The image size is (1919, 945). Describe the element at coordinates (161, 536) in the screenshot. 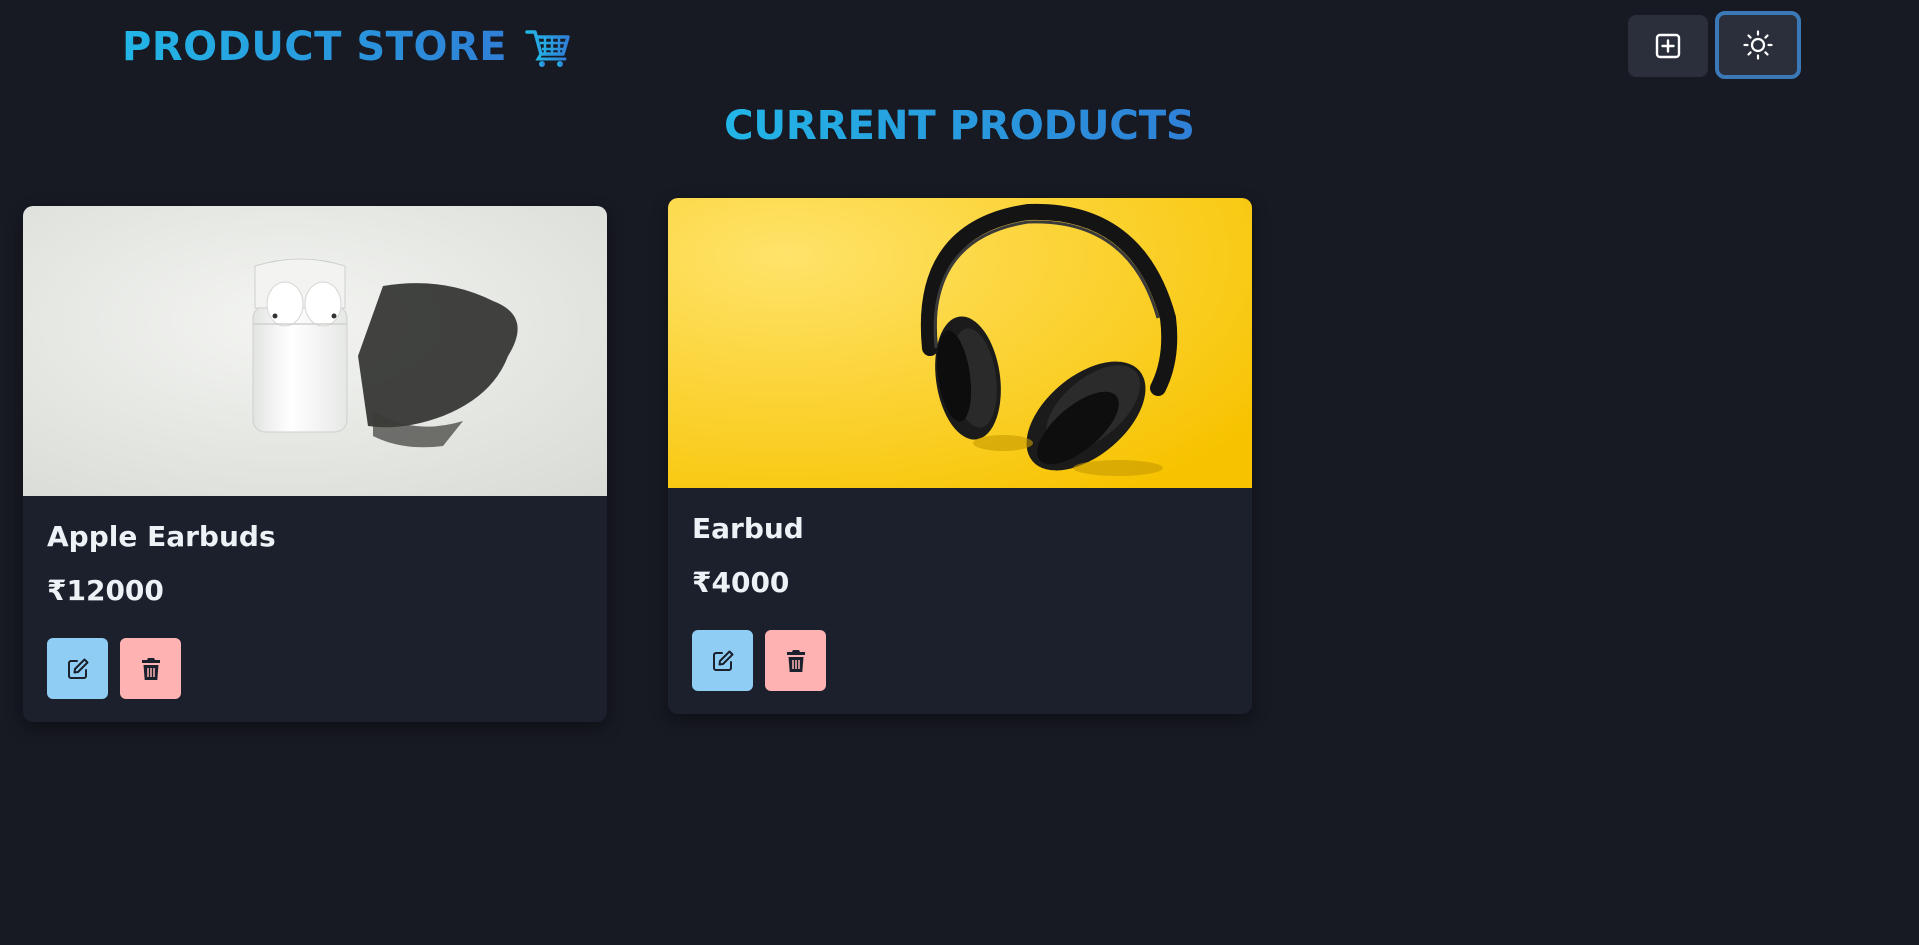

I see `product-name: Apple Earbuds` at that location.